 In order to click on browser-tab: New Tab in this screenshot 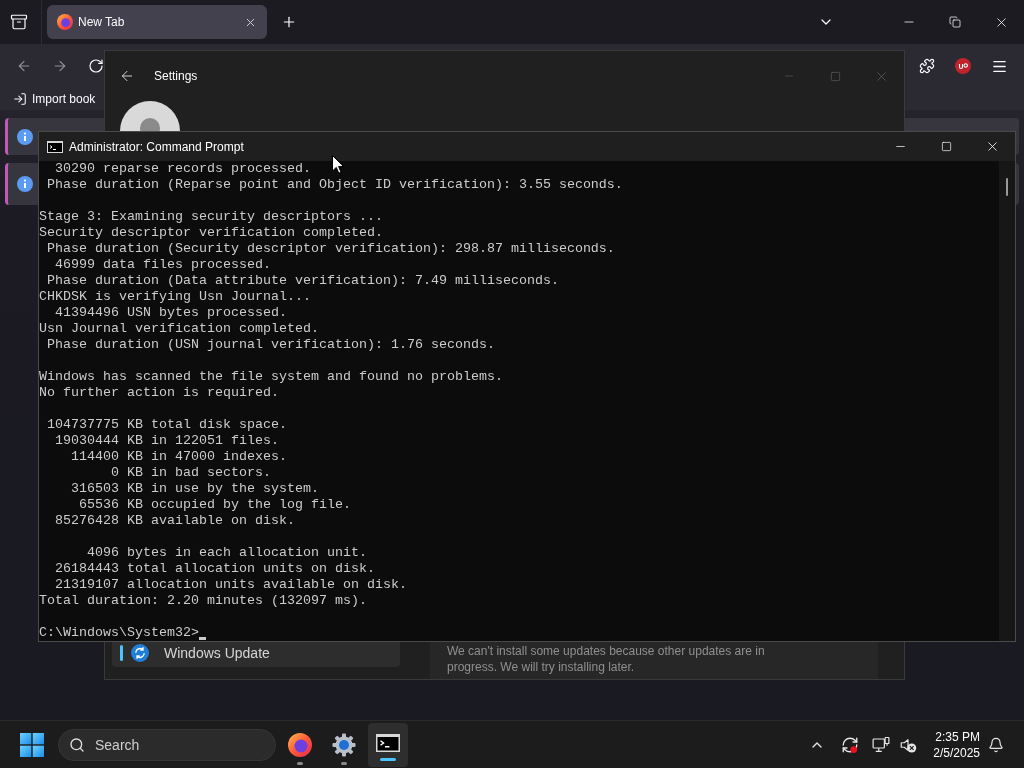, I will do `click(157, 22)`.